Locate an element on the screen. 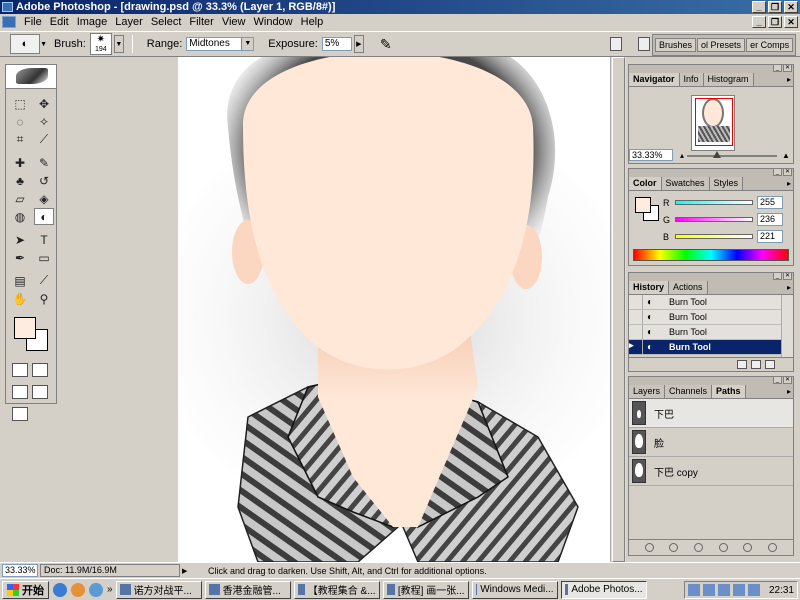  pen-tool-icon: ✒ is located at coordinates (20, 257).